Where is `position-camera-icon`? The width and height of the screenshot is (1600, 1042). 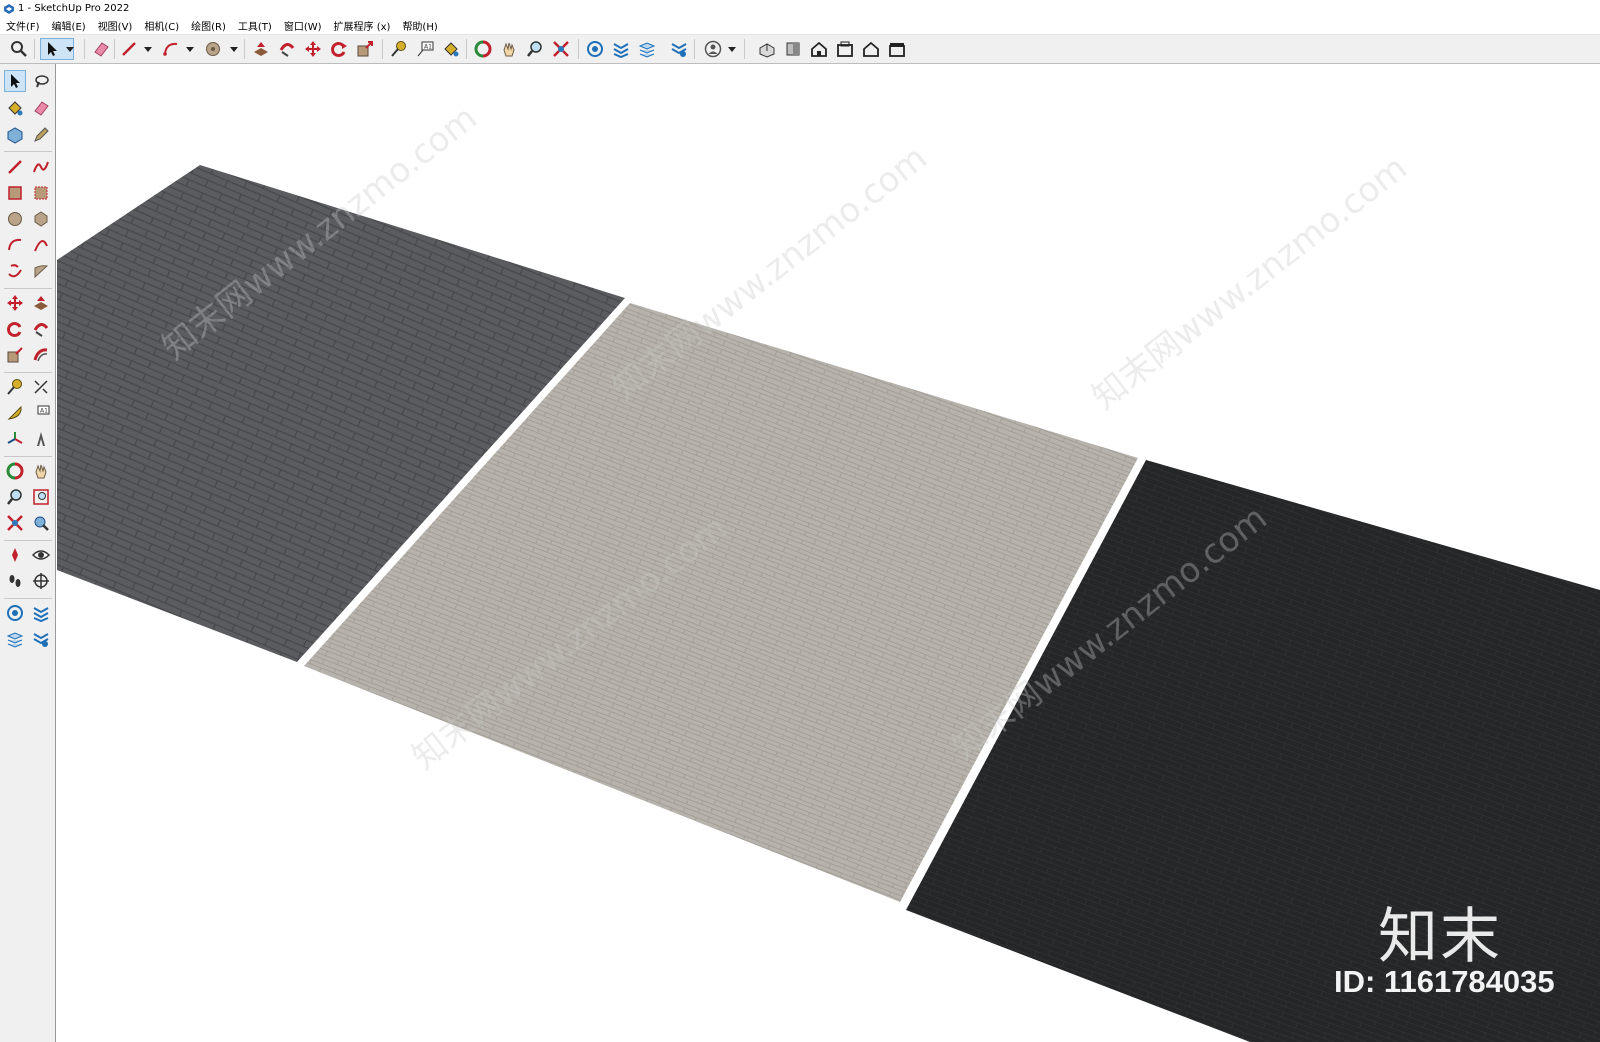 position-camera-icon is located at coordinates (15, 555).